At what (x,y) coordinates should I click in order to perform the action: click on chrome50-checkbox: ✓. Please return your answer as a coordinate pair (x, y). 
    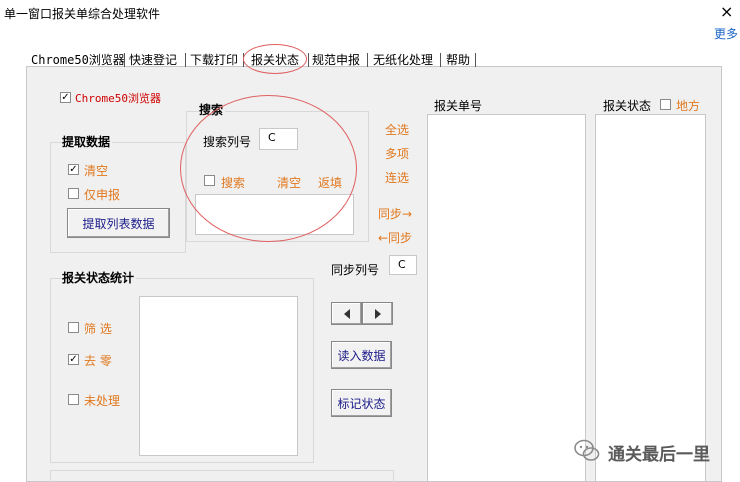
    Looking at the image, I should click on (65, 97).